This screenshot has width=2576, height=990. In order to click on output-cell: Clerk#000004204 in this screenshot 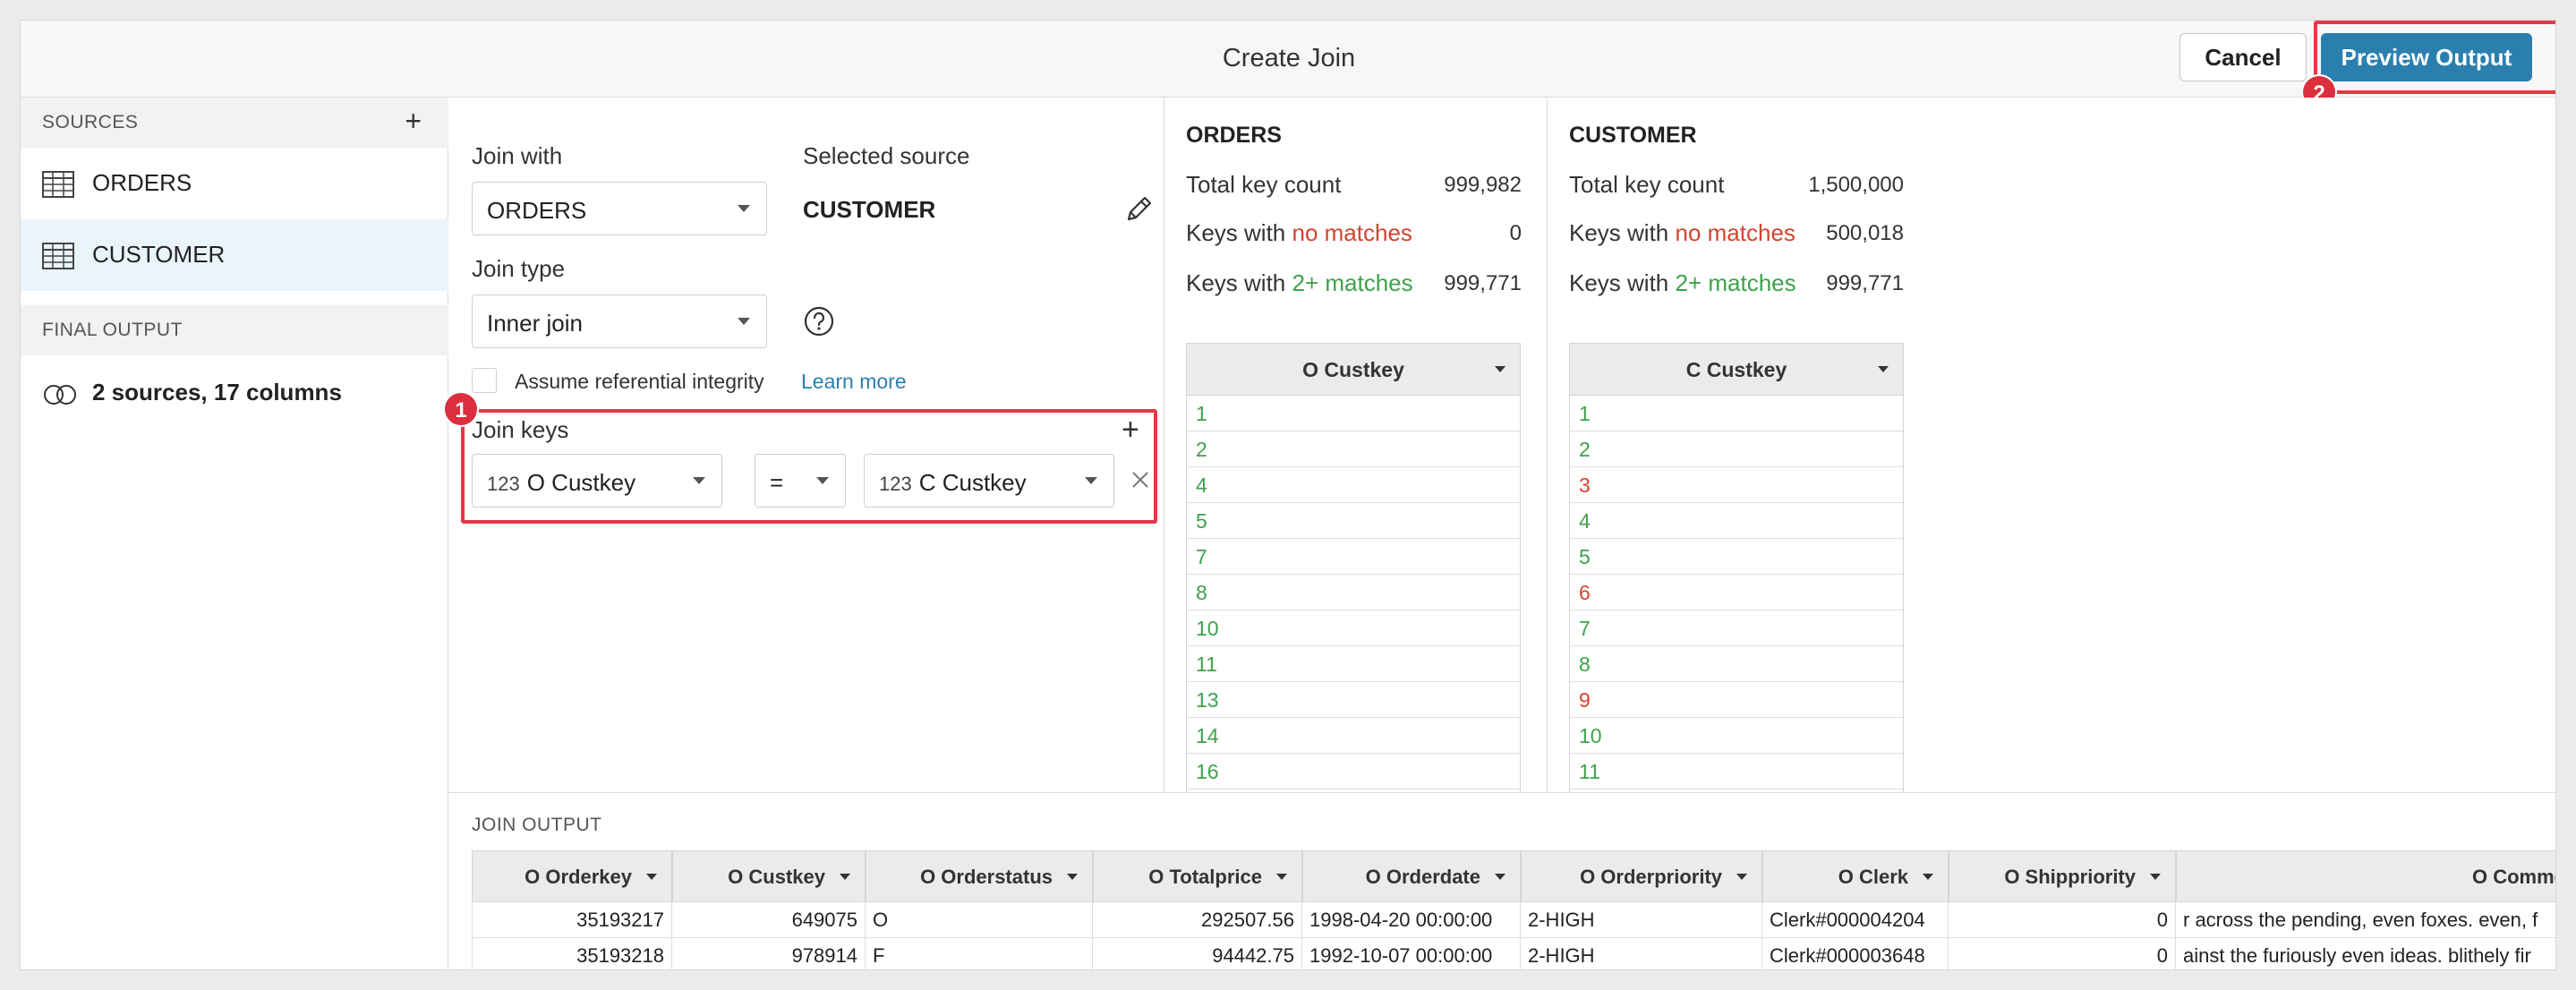, I will do `click(1855, 920)`.